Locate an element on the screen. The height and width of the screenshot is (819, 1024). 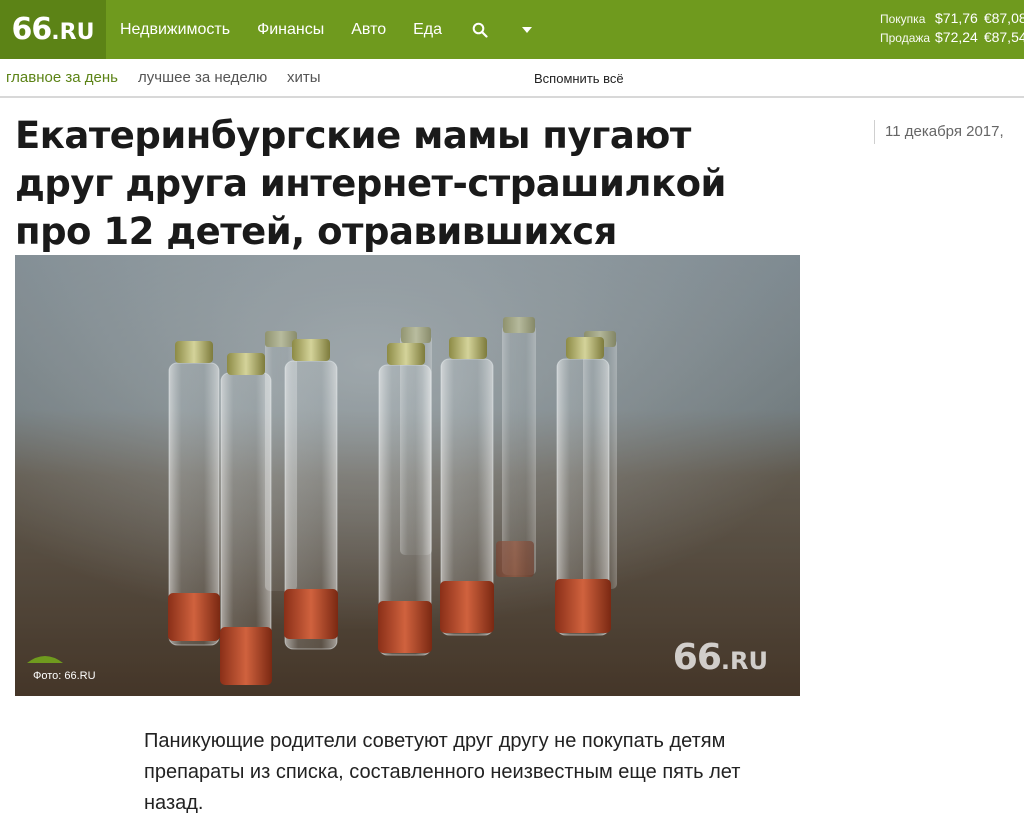
article-date: 11 декабря 2017, is located at coordinates (939, 132).